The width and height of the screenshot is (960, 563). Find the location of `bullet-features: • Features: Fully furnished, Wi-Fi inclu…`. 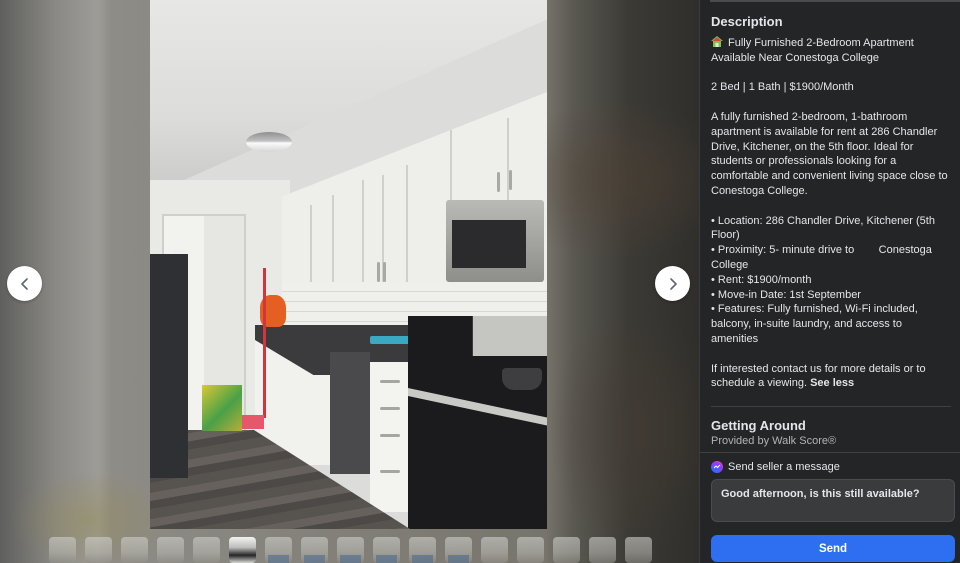

bullet-features: • Features: Fully furnished, Wi-Fi inclu… is located at coordinates (814, 324).